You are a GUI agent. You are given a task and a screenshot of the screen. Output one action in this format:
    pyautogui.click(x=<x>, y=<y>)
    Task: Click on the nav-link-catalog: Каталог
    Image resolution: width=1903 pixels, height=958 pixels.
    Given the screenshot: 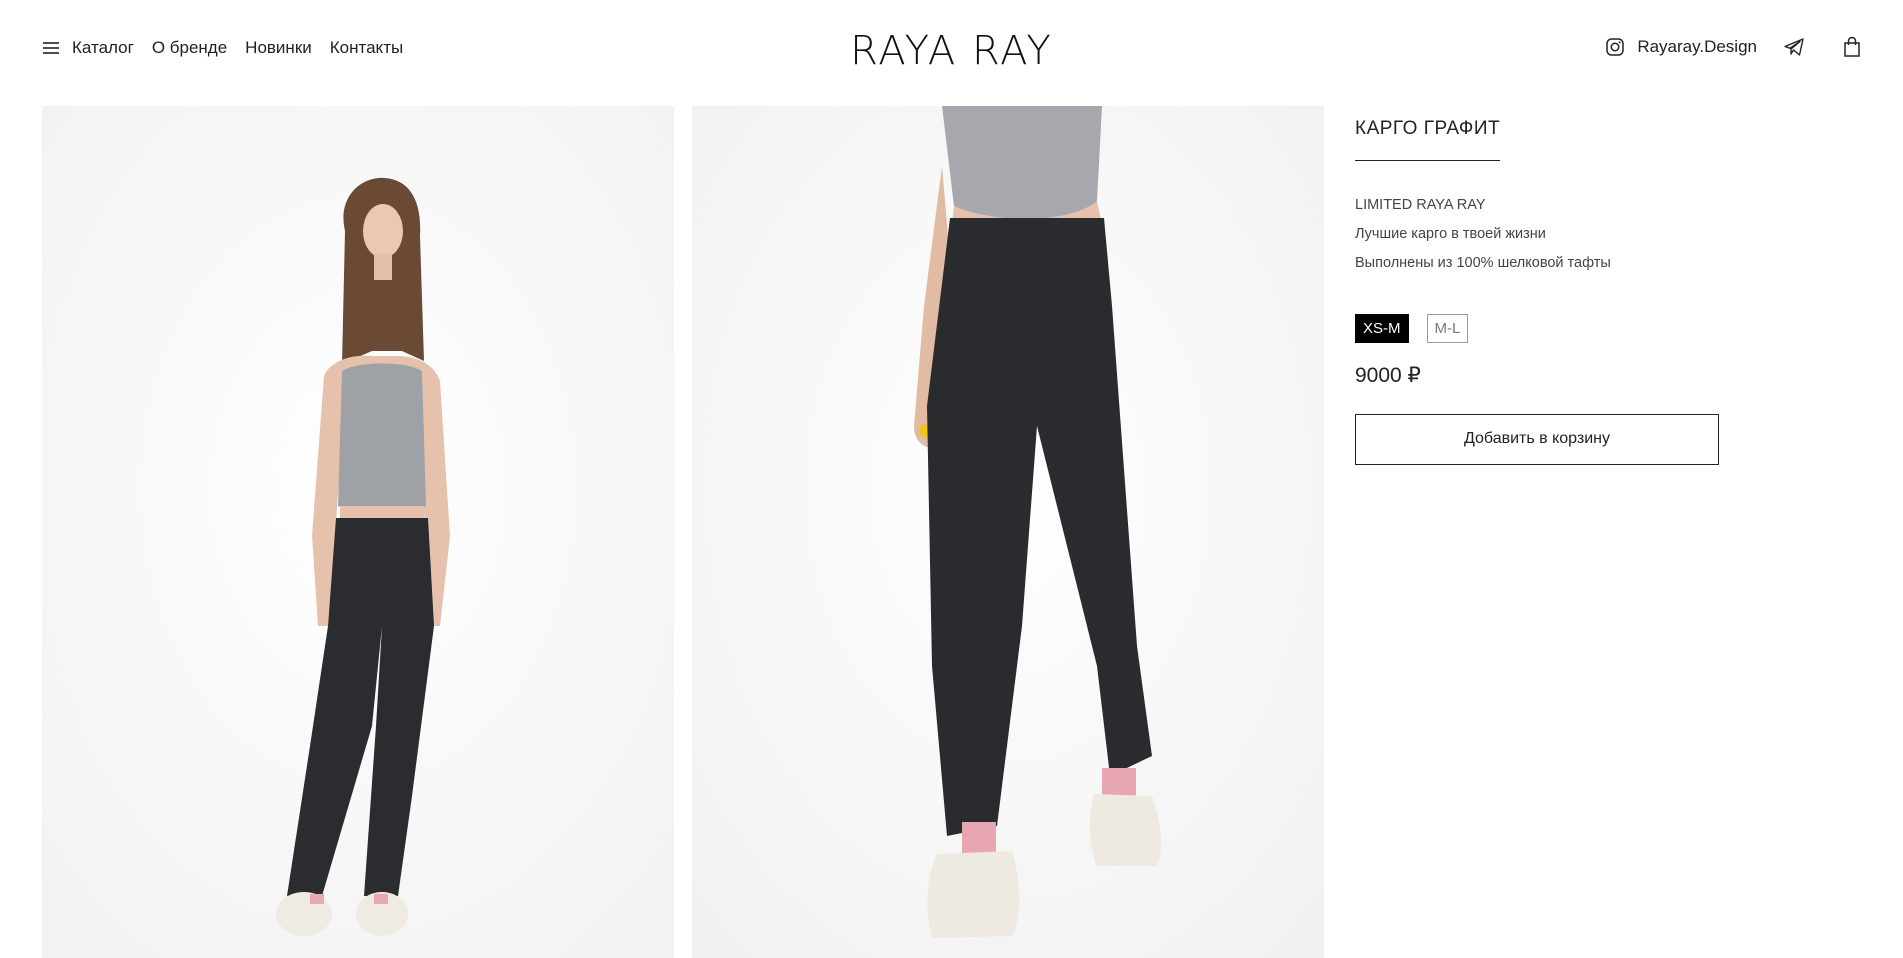 What is the action you would take?
    pyautogui.click(x=103, y=48)
    